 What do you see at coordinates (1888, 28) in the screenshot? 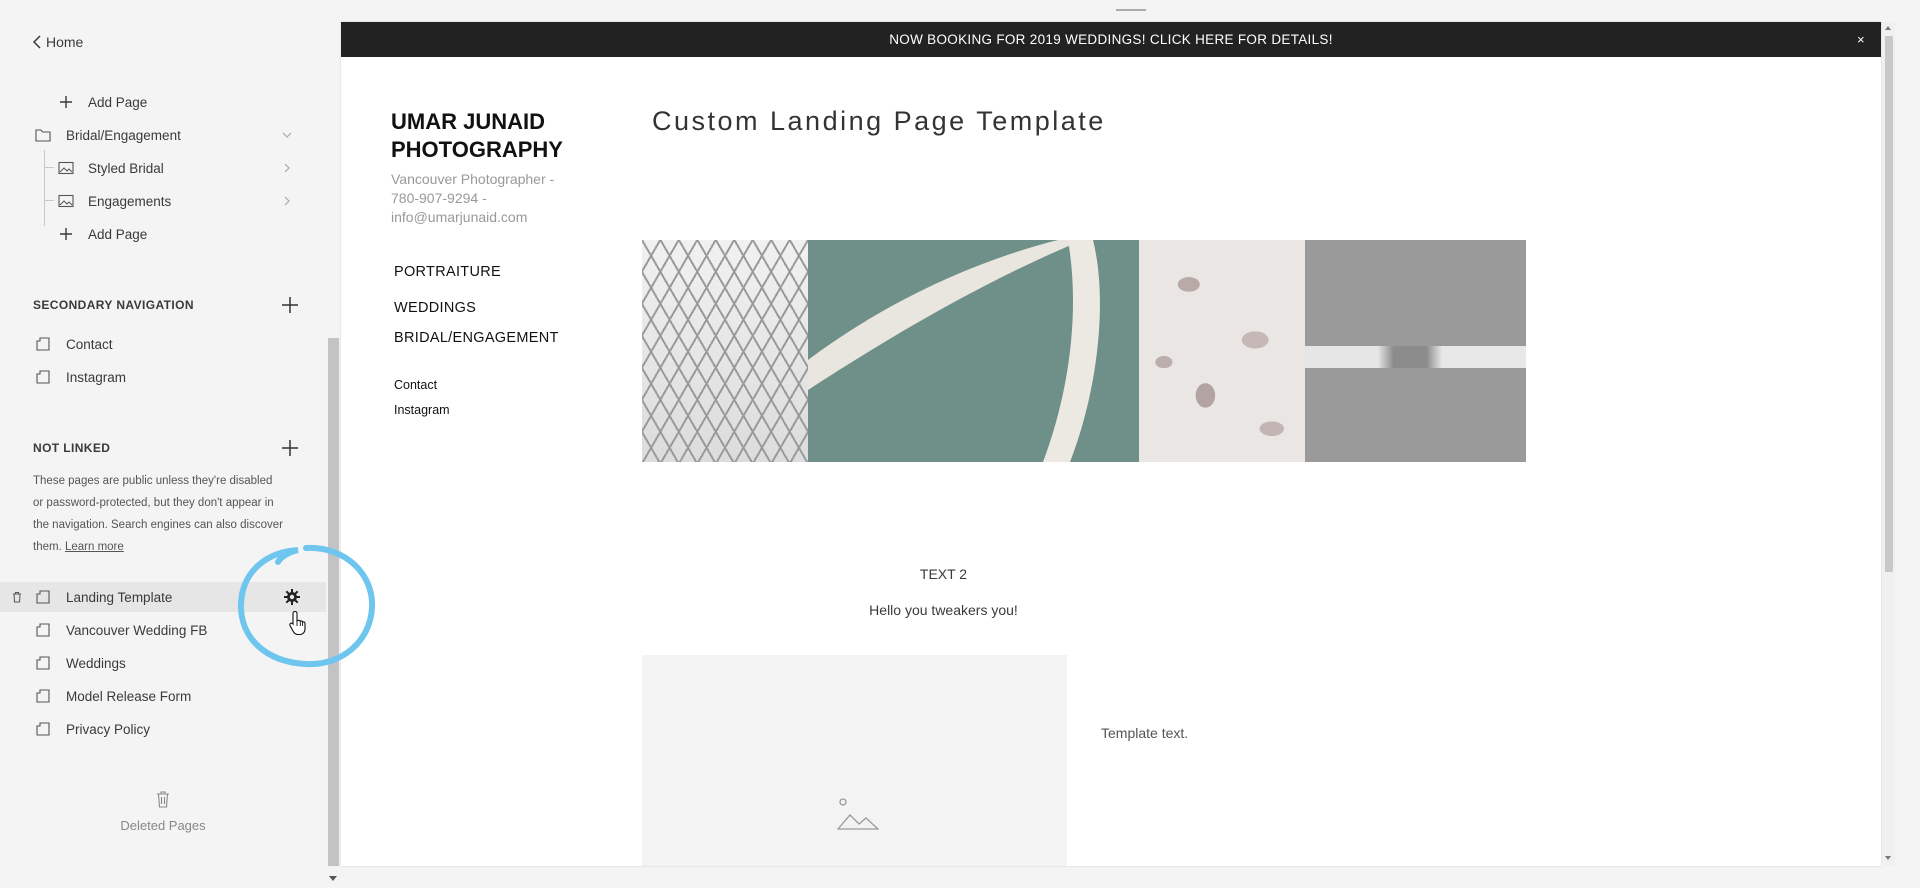
I see `preview-scroll-up-icon` at bounding box center [1888, 28].